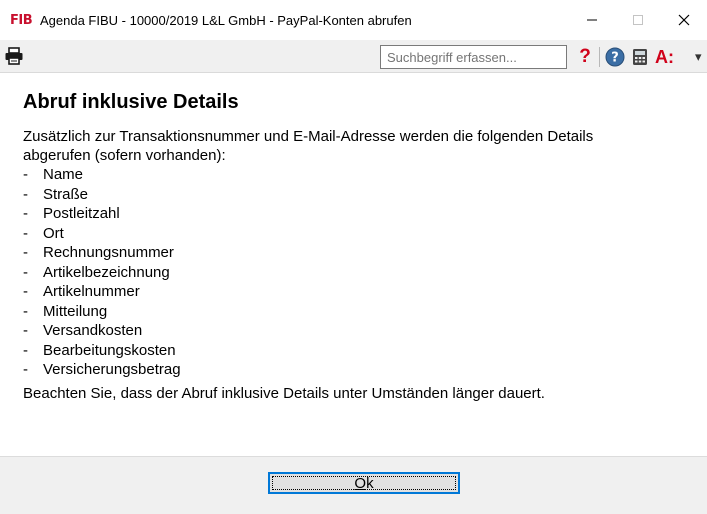 The width and height of the screenshot is (707, 514). What do you see at coordinates (102, 369) in the screenshot?
I see `list-item: - Versicherungsbetrag` at bounding box center [102, 369].